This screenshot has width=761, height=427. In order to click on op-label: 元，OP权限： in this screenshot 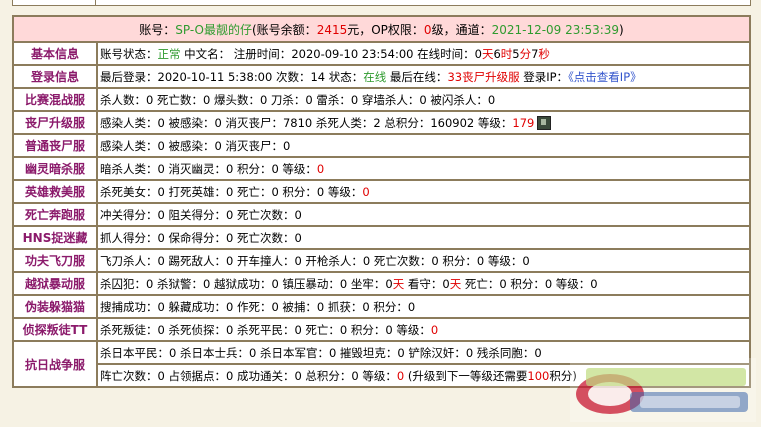, I will do `click(385, 29)`.